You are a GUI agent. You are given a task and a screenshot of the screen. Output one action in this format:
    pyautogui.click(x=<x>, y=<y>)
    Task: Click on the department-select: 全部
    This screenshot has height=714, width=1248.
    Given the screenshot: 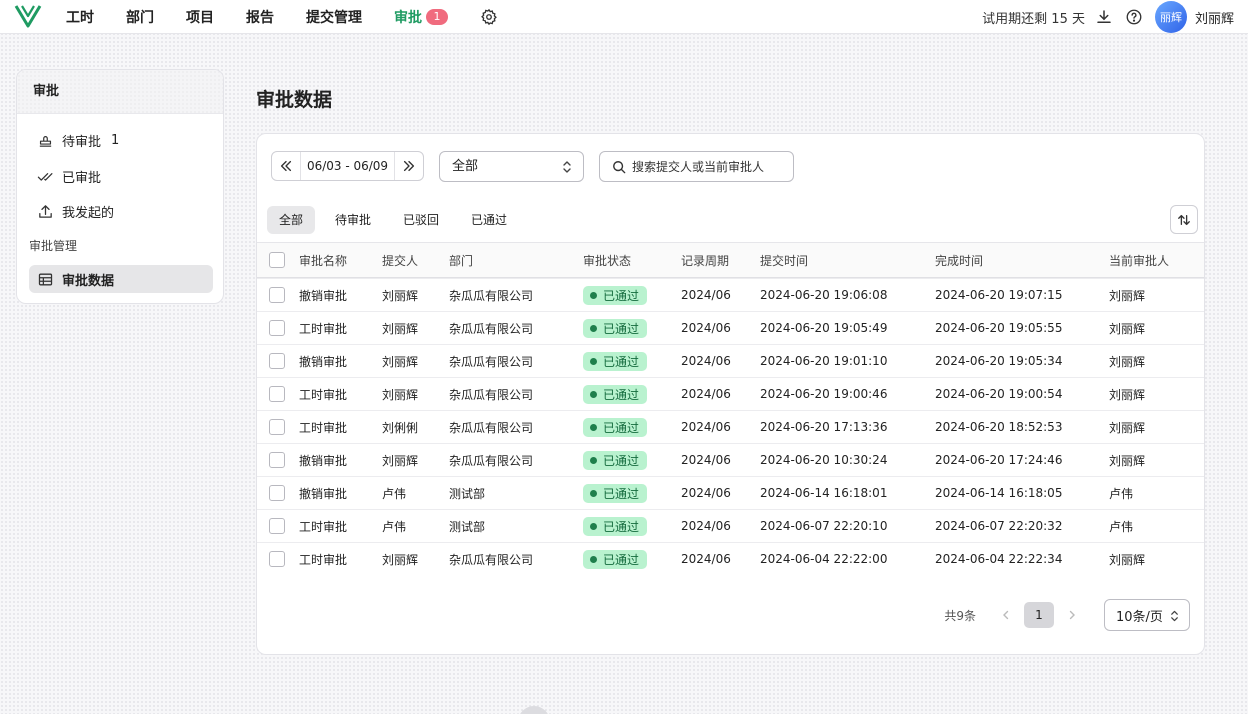 What is the action you would take?
    pyautogui.click(x=511, y=166)
    